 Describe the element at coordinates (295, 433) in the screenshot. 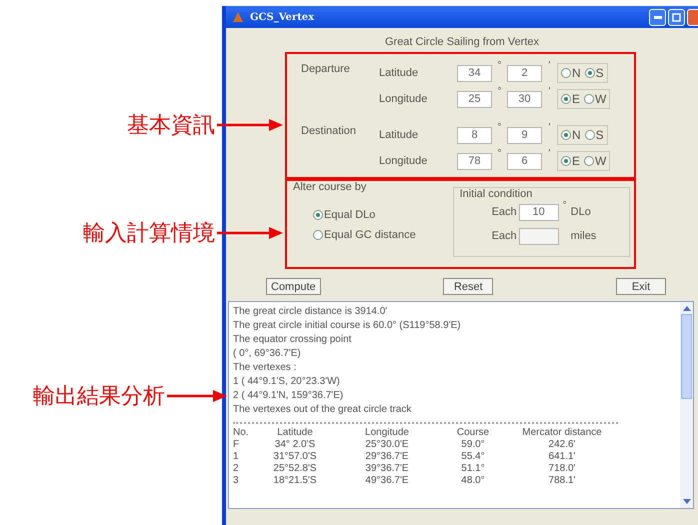

I see `column-header: Latitude` at that location.